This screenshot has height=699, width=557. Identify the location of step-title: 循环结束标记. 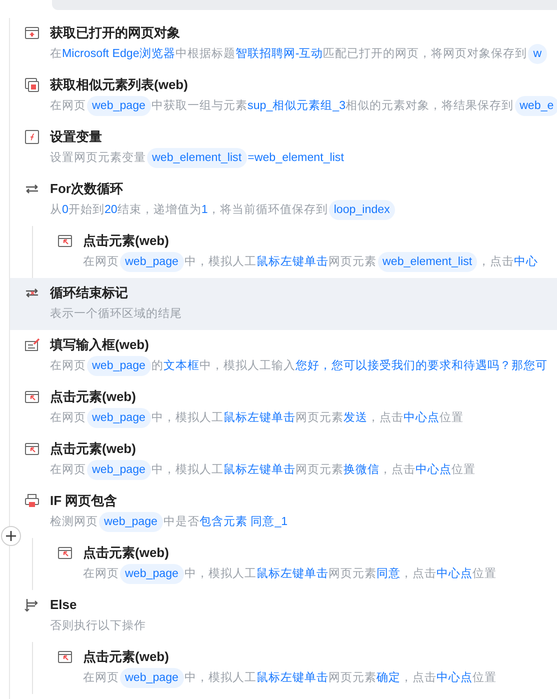
(89, 293).